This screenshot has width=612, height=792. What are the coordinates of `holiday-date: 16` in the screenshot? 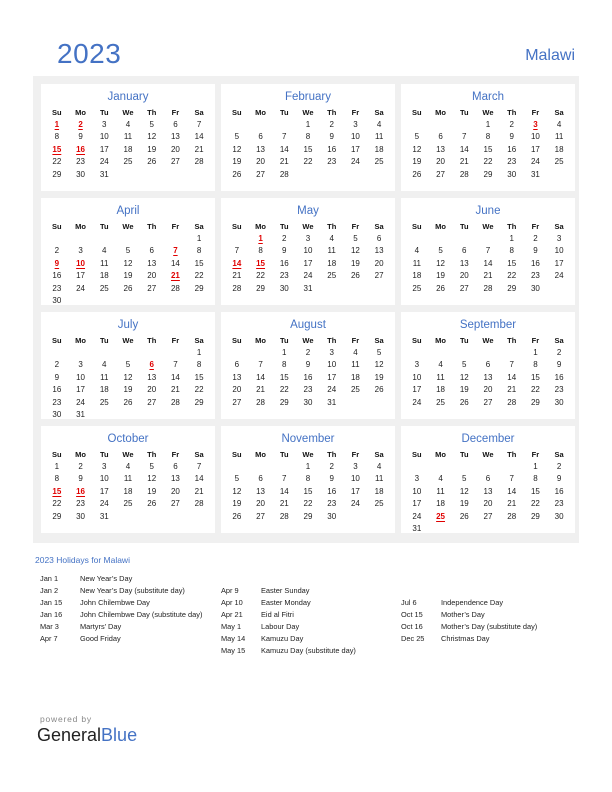 It's located at (81, 491).